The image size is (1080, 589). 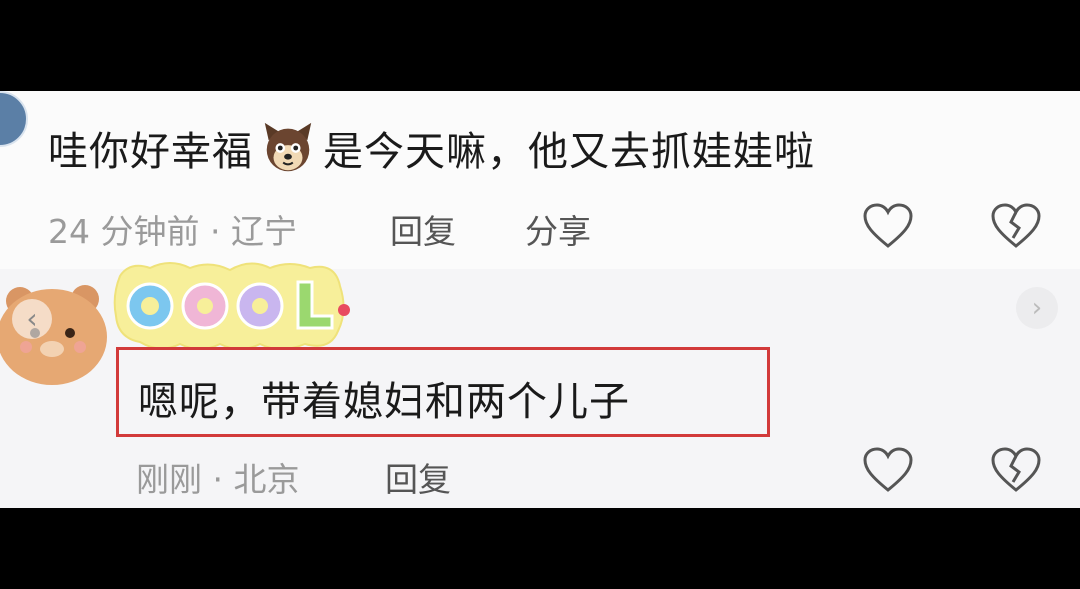 What do you see at coordinates (558, 229) in the screenshot?
I see `share-button: 分享` at bounding box center [558, 229].